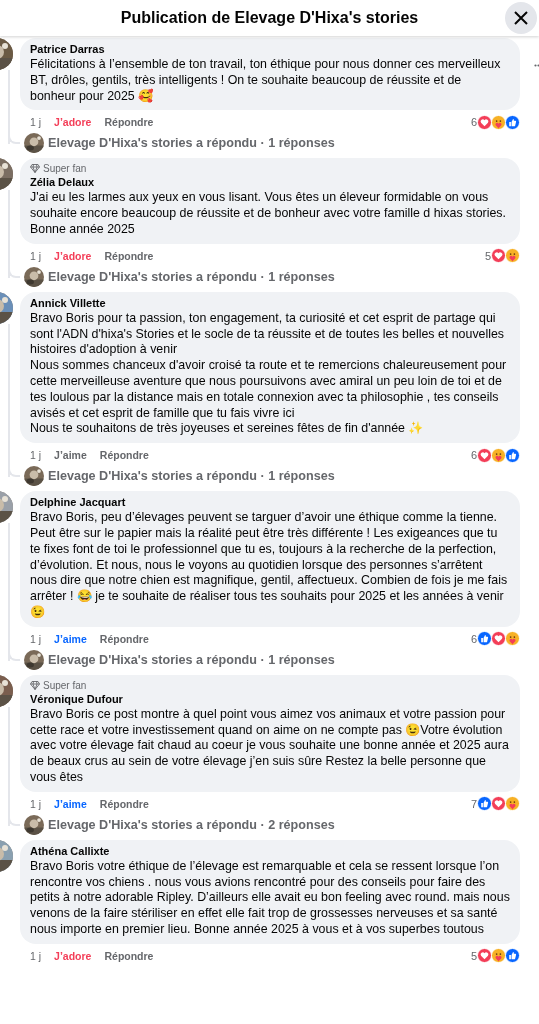 The image size is (539, 1024). I want to click on author-name: Patrice Darras, so click(270, 49).